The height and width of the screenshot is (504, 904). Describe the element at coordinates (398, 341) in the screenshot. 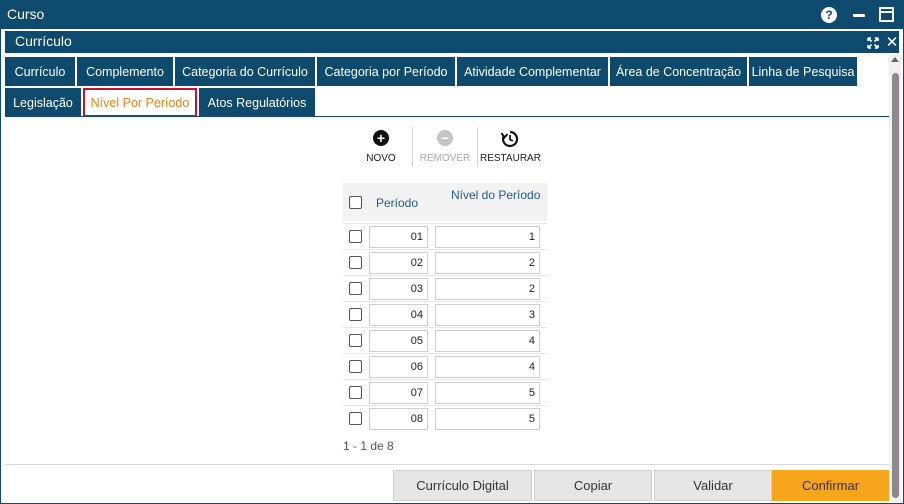

I see `periodo-cell: 05` at that location.